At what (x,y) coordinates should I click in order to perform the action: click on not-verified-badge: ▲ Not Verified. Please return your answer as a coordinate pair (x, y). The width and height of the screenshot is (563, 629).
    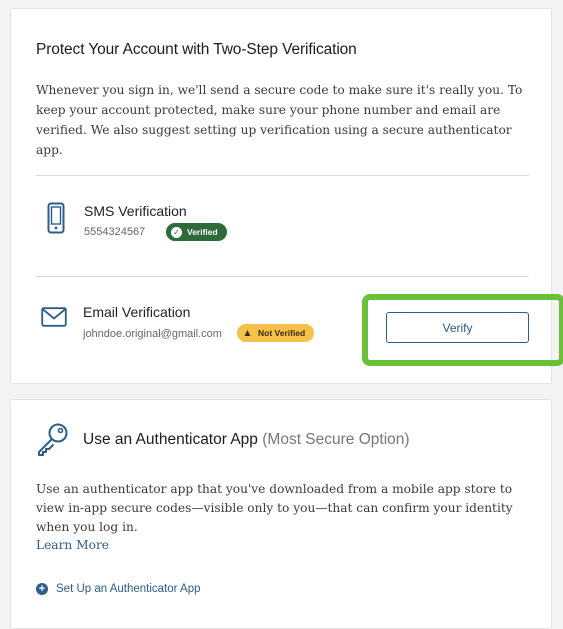
    Looking at the image, I should click on (276, 333).